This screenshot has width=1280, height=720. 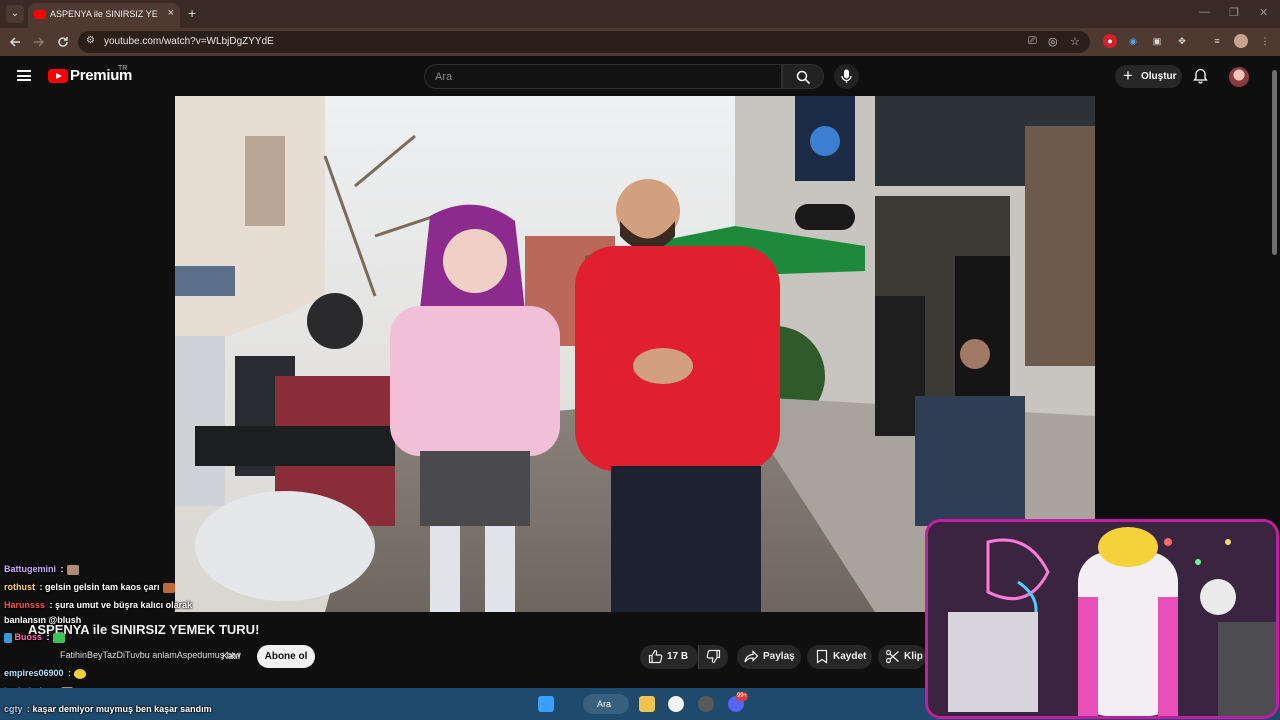 I want to click on subscribe-button: Abone ol, so click(x=286, y=656).